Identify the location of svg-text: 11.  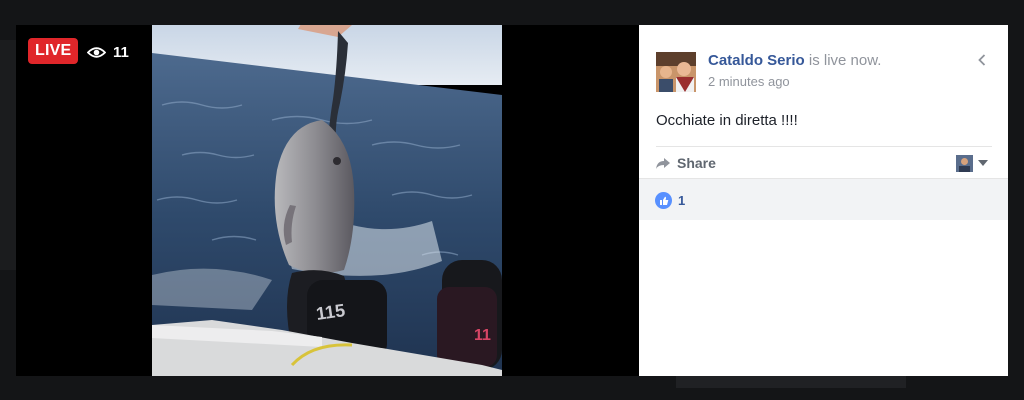
(482, 335).